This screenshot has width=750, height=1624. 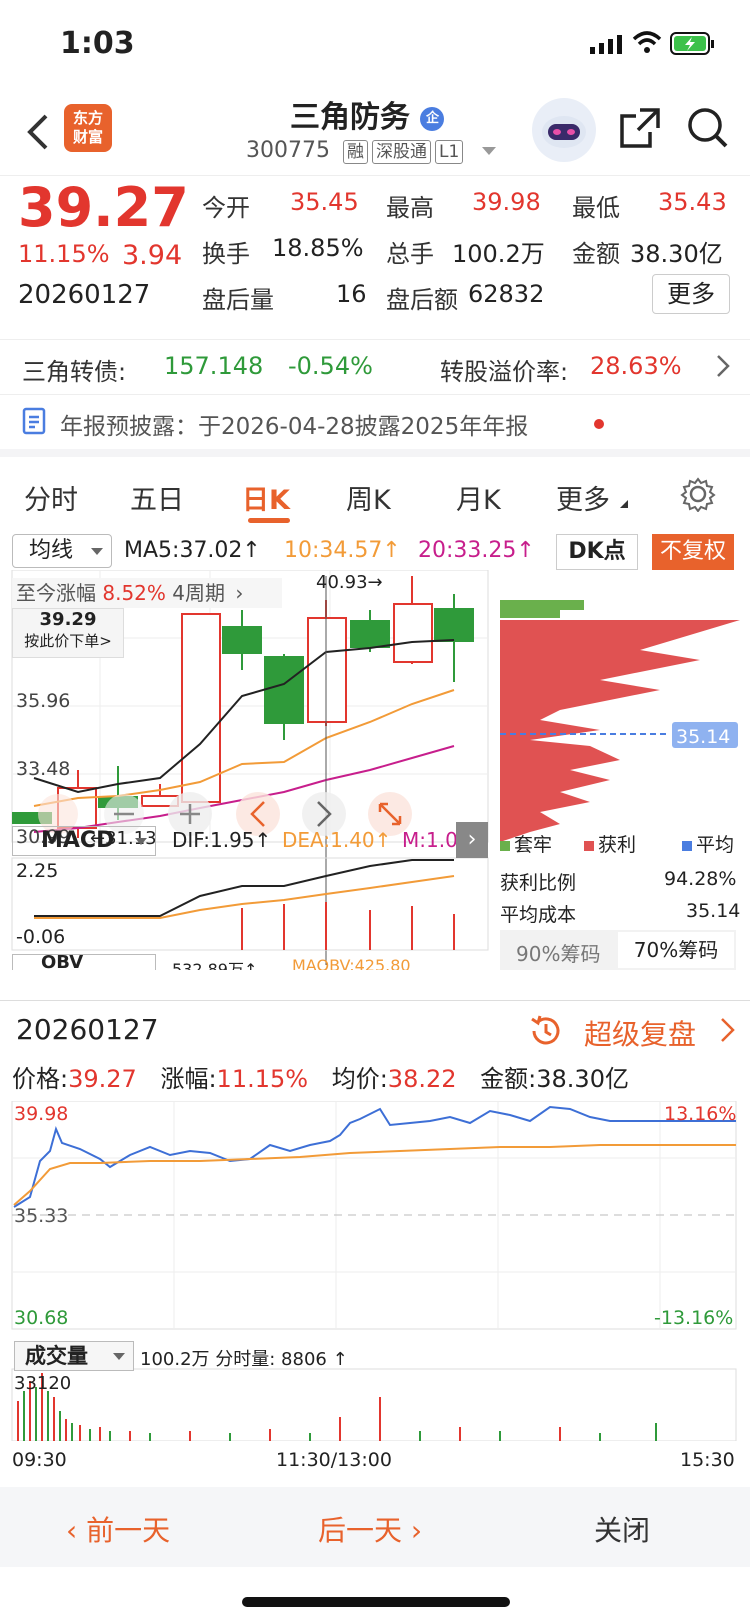 What do you see at coordinates (691, 294) in the screenshot?
I see `more-button: 更多` at bounding box center [691, 294].